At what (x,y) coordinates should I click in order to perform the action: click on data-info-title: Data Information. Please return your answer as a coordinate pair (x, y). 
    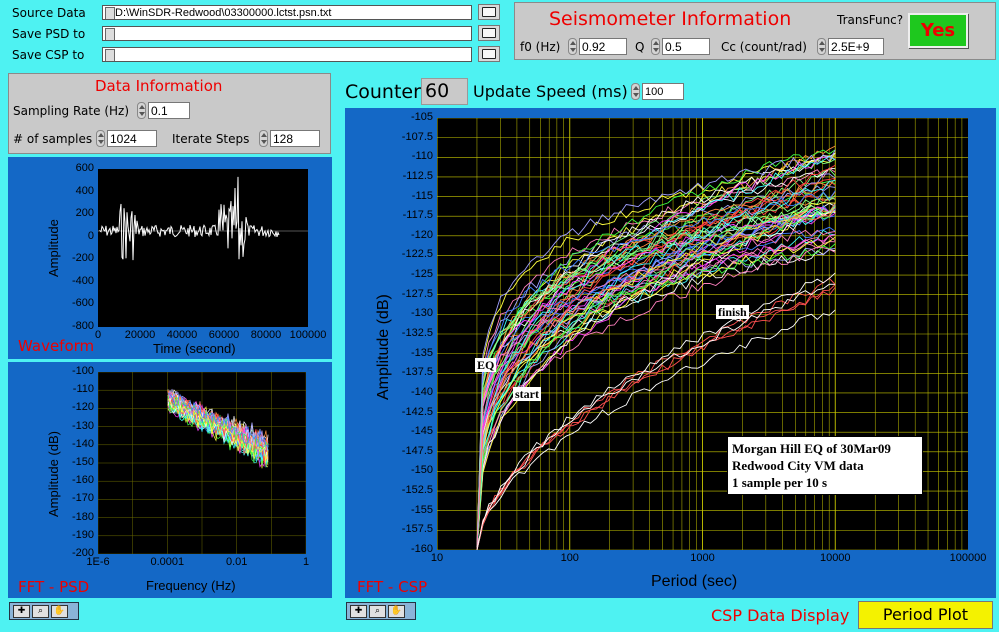
    Looking at the image, I should click on (159, 86).